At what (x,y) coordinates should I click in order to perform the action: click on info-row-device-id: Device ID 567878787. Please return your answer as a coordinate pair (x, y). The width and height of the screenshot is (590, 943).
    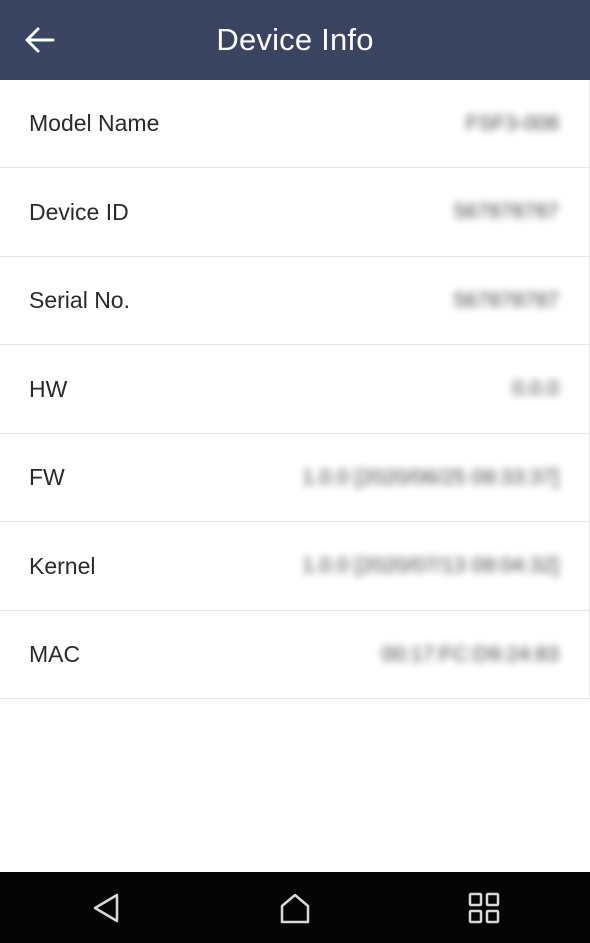
    Looking at the image, I should click on (294, 212).